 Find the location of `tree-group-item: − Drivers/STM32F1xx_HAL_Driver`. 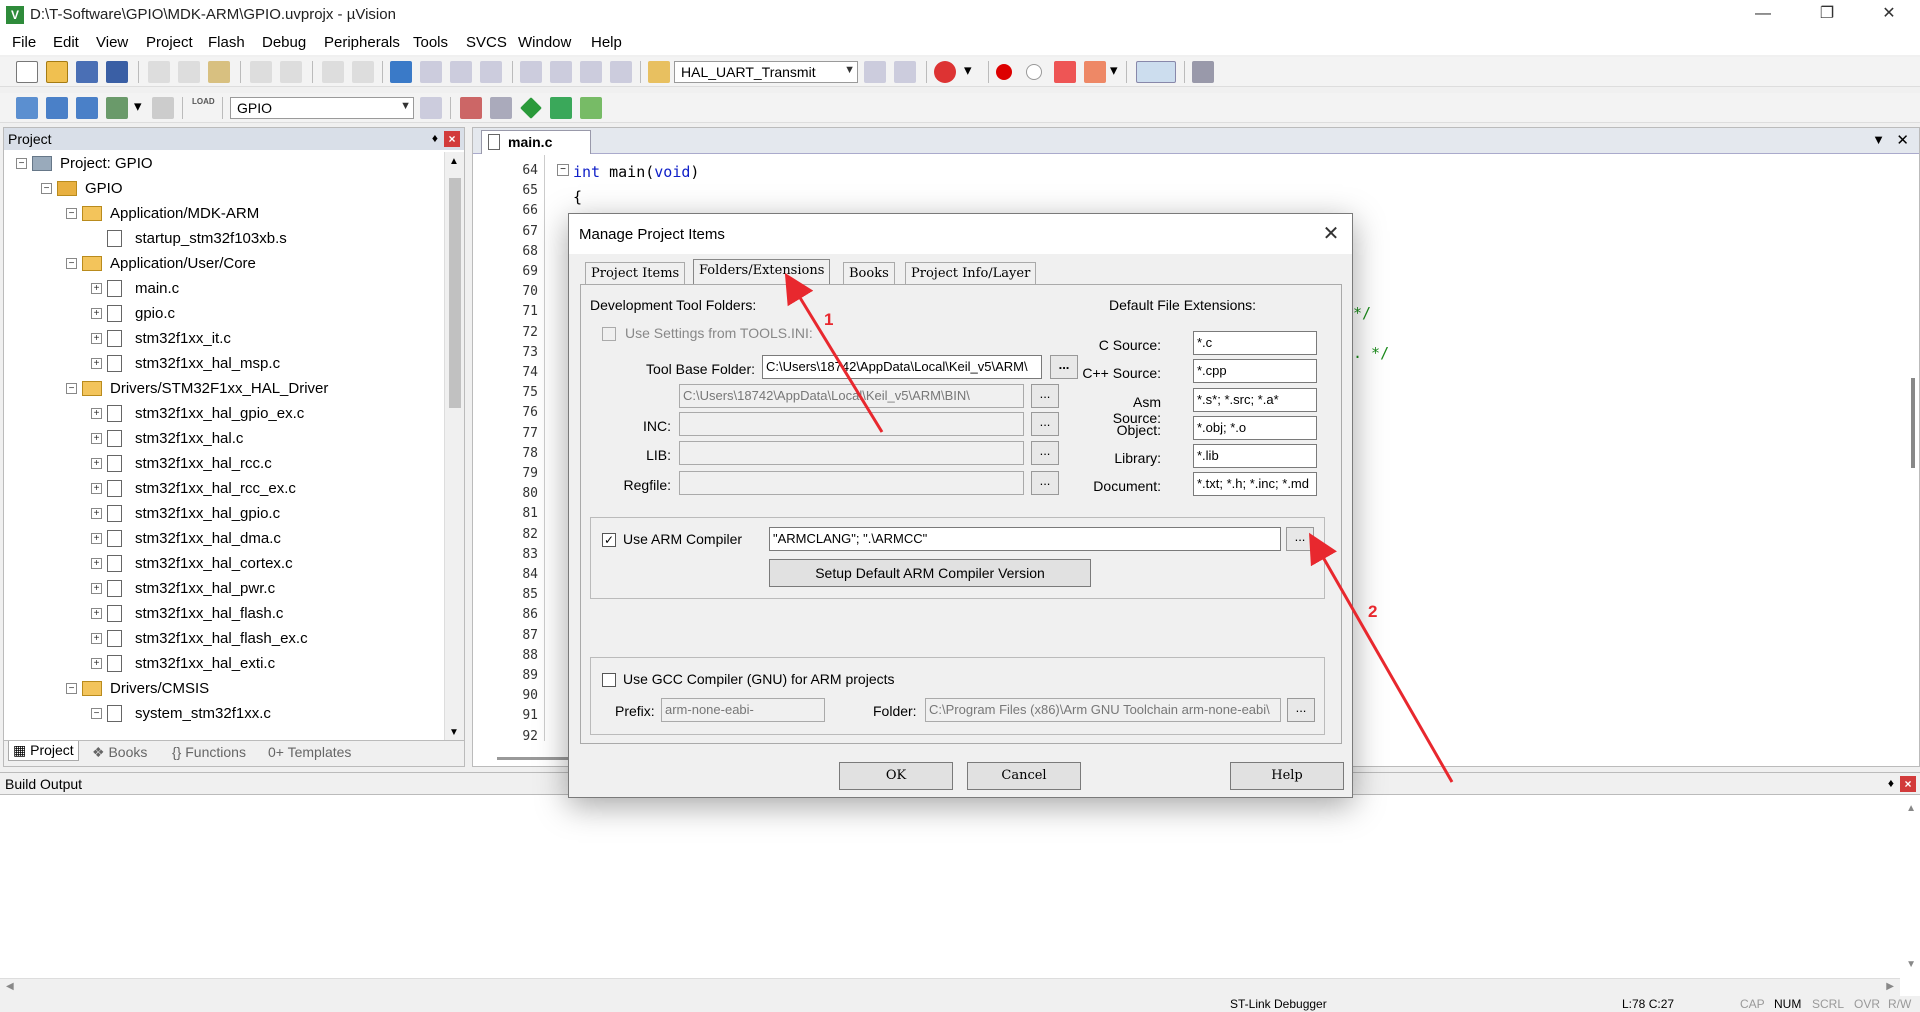

tree-group-item: − Drivers/STM32F1xx_HAL_Driver is located at coordinates (219, 389).